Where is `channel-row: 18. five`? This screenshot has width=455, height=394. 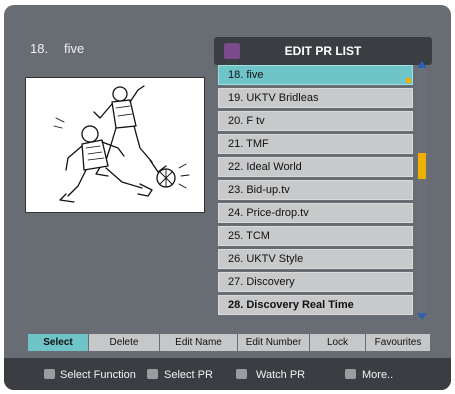 channel-row: 18. five is located at coordinates (315, 75).